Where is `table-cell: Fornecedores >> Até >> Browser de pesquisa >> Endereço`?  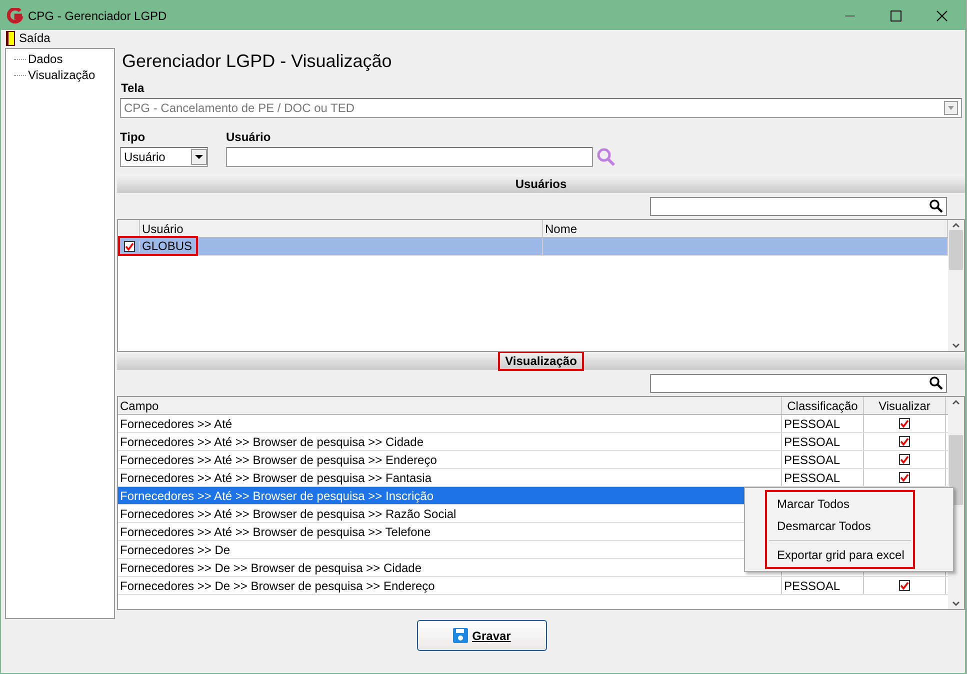 table-cell: Fornecedores >> Até >> Browser de pesquisa >> Endereço is located at coordinates (450, 459).